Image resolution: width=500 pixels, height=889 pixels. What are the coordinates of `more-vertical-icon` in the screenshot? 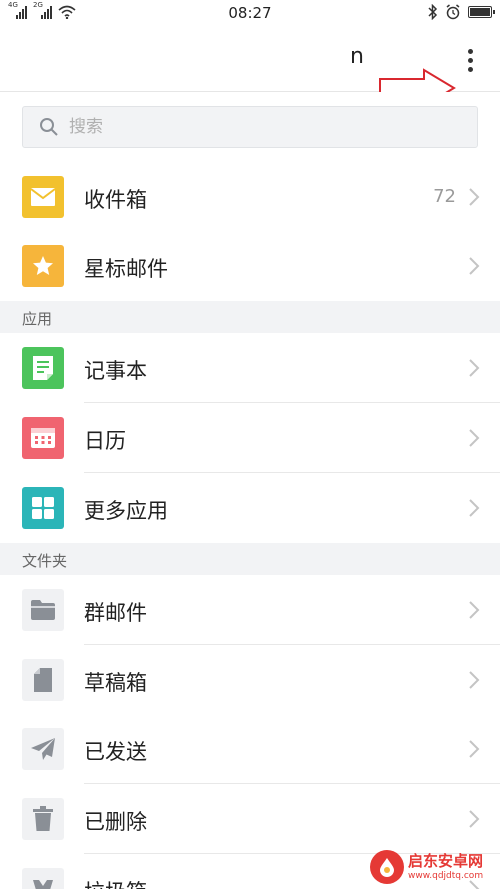 It's located at (470, 51).